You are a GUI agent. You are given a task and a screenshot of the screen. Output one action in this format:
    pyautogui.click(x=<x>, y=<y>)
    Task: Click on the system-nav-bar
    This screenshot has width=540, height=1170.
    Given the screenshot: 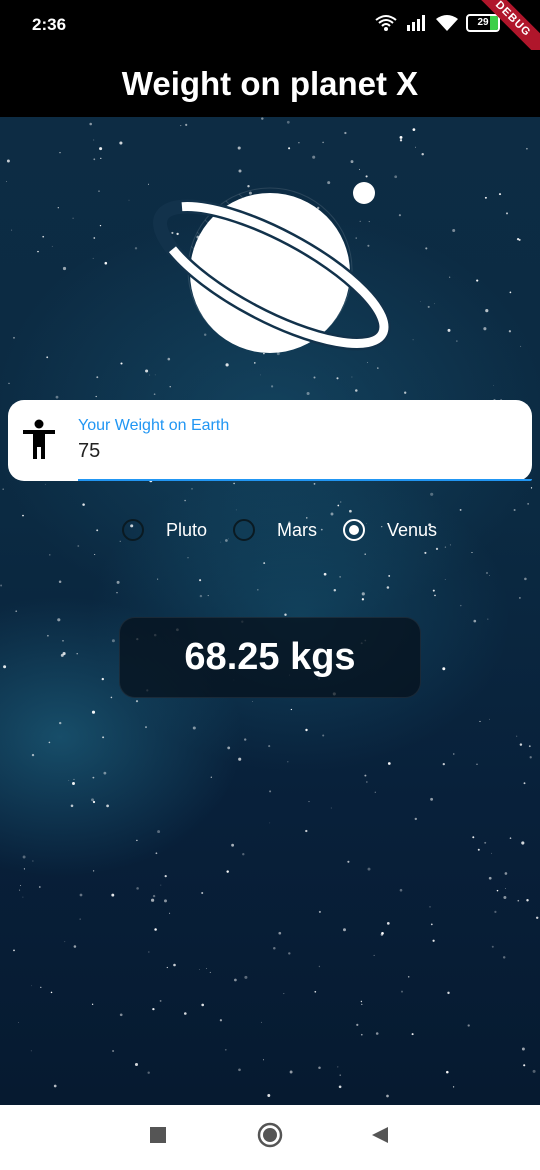 What is the action you would take?
    pyautogui.click(x=270, y=1137)
    